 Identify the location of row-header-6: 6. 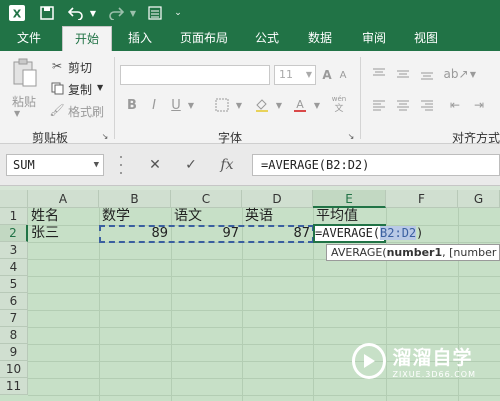
(14, 301).